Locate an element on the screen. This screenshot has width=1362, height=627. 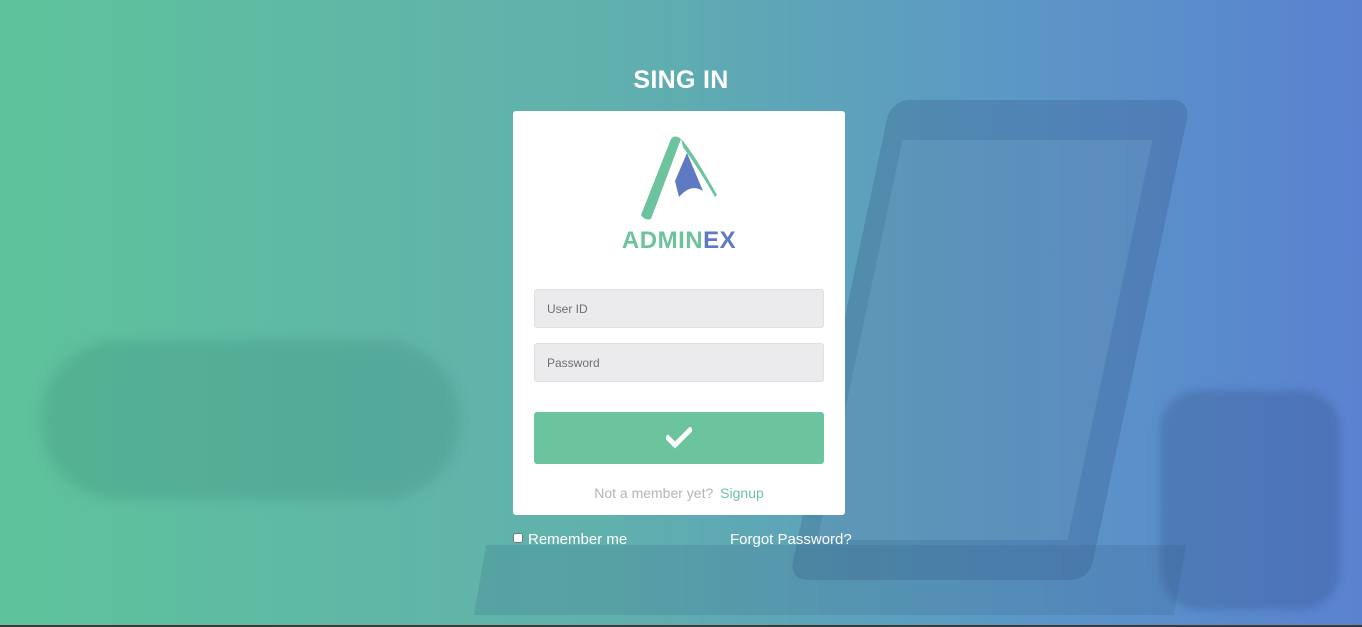
page-title: SING IN is located at coordinates (681, 80).